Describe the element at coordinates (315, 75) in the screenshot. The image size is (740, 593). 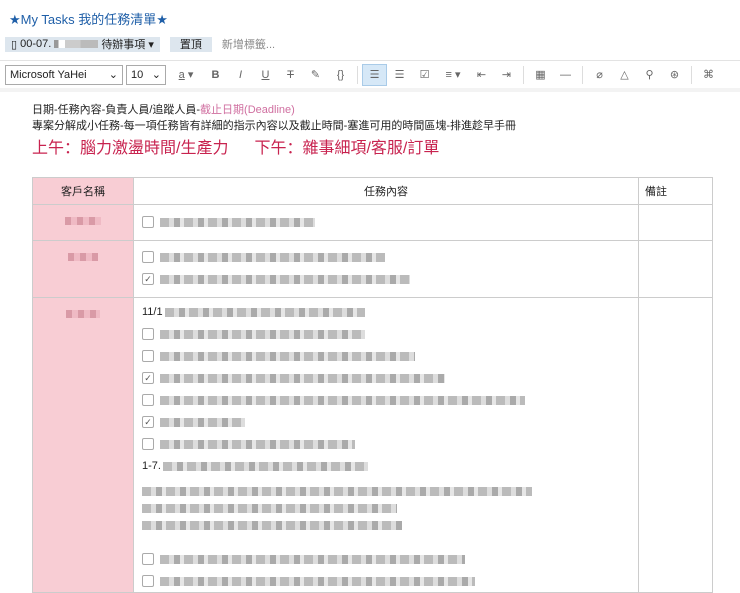
I see `highlight-icon: ✎` at that location.